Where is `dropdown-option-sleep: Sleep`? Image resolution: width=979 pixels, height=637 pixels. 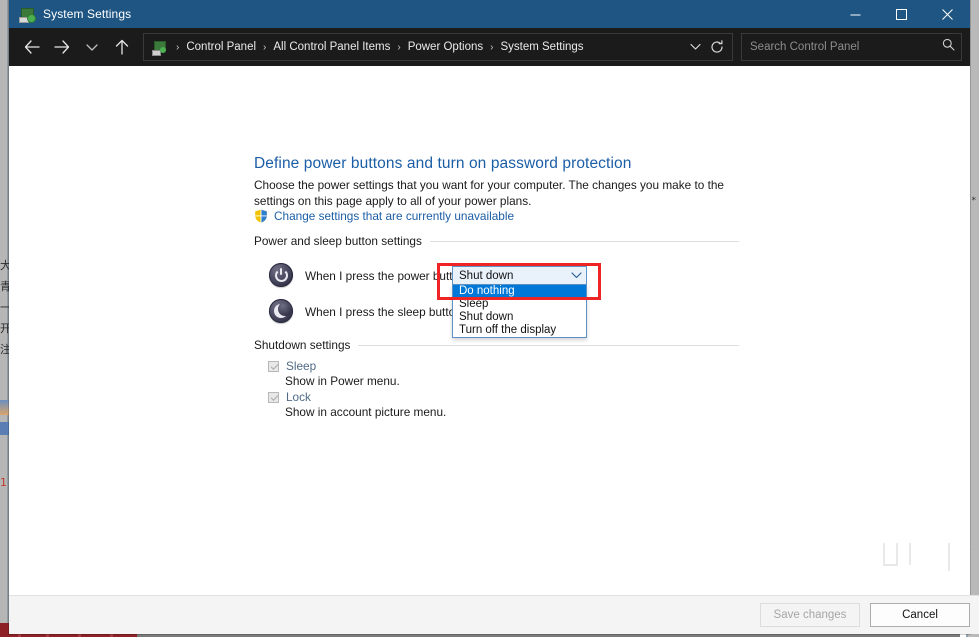 dropdown-option-sleep: Sleep is located at coordinates (519, 304).